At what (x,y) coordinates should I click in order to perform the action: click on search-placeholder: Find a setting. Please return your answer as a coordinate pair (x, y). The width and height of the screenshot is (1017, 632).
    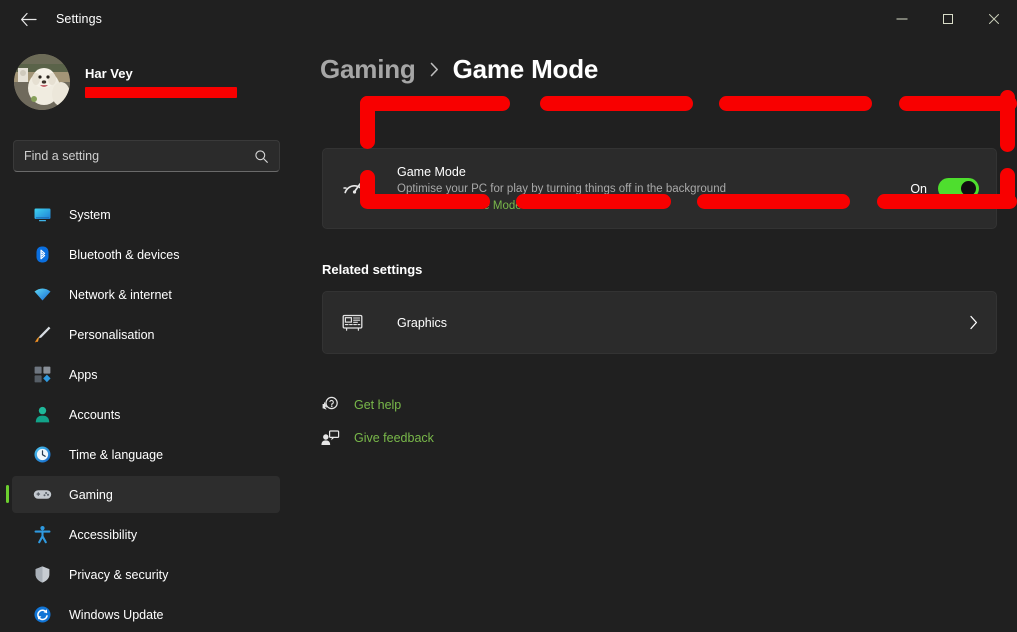
    Looking at the image, I should click on (62, 156).